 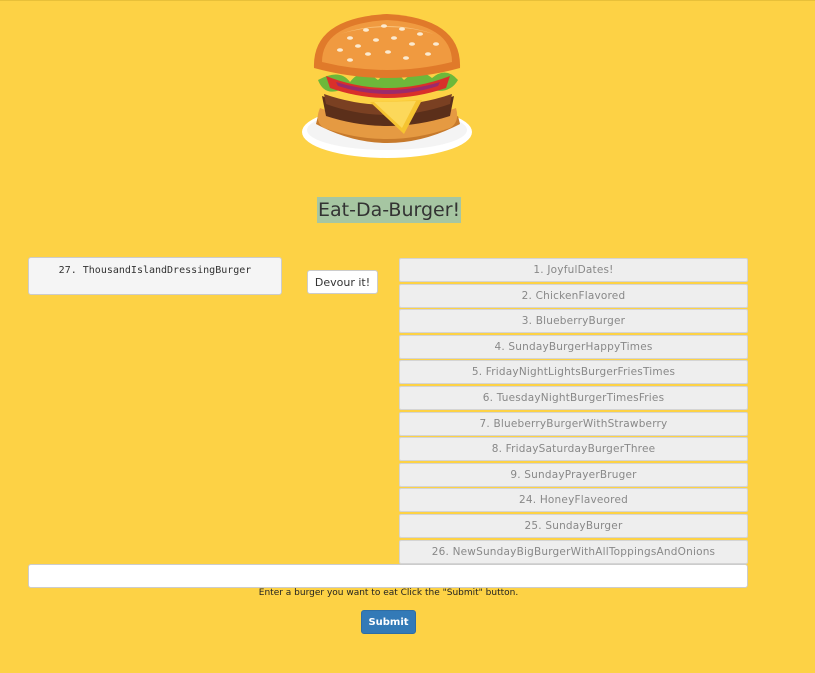 What do you see at coordinates (407, 0) in the screenshot?
I see `top-divider` at bounding box center [407, 0].